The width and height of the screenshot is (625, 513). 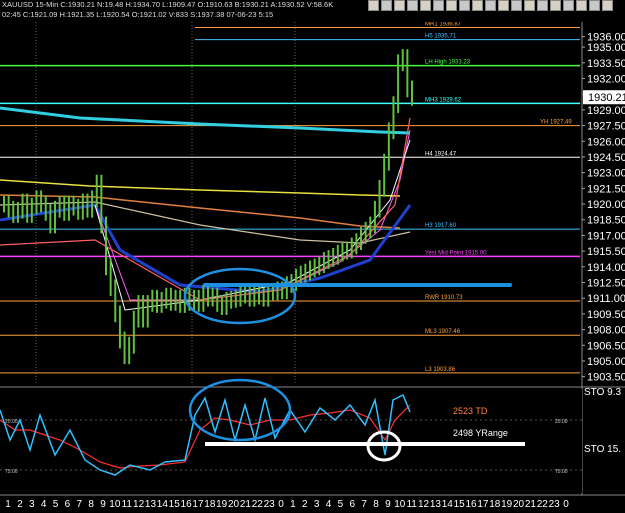 What do you see at coordinates (568, 5) in the screenshot?
I see `ellipse-icon` at bounding box center [568, 5].